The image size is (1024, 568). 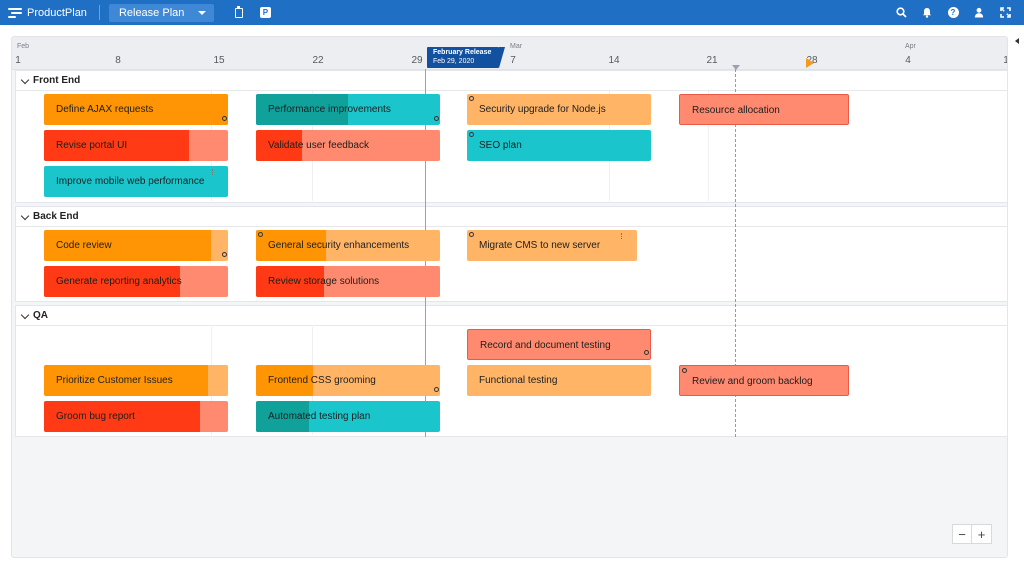 What do you see at coordinates (23, 46) in the screenshot?
I see `month-label: Feb` at bounding box center [23, 46].